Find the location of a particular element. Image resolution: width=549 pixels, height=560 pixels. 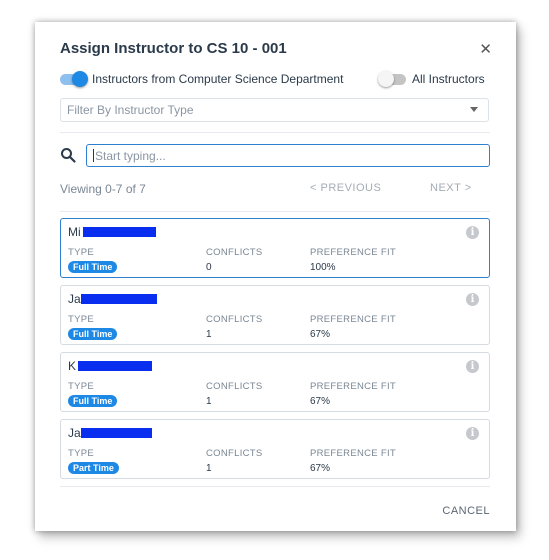

instructor-type-filter: Filter By Instructor Type is located at coordinates (274, 110).